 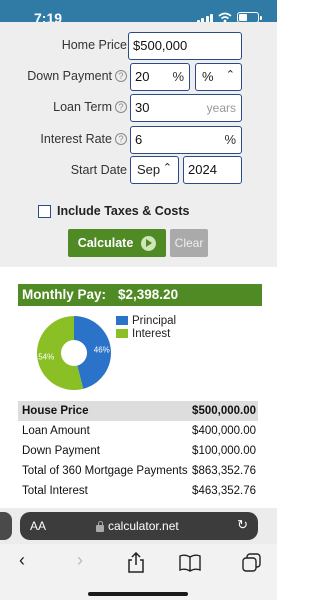 What do you see at coordinates (224, 451) in the screenshot?
I see `row-value: $100,000.00` at bounding box center [224, 451].